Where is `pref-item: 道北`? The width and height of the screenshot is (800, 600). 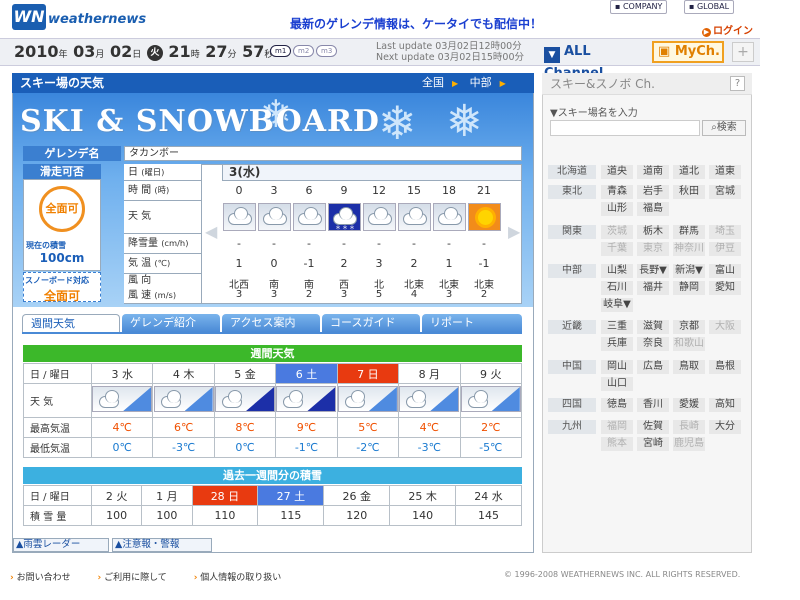 pref-item: 道北 is located at coordinates (689, 172).